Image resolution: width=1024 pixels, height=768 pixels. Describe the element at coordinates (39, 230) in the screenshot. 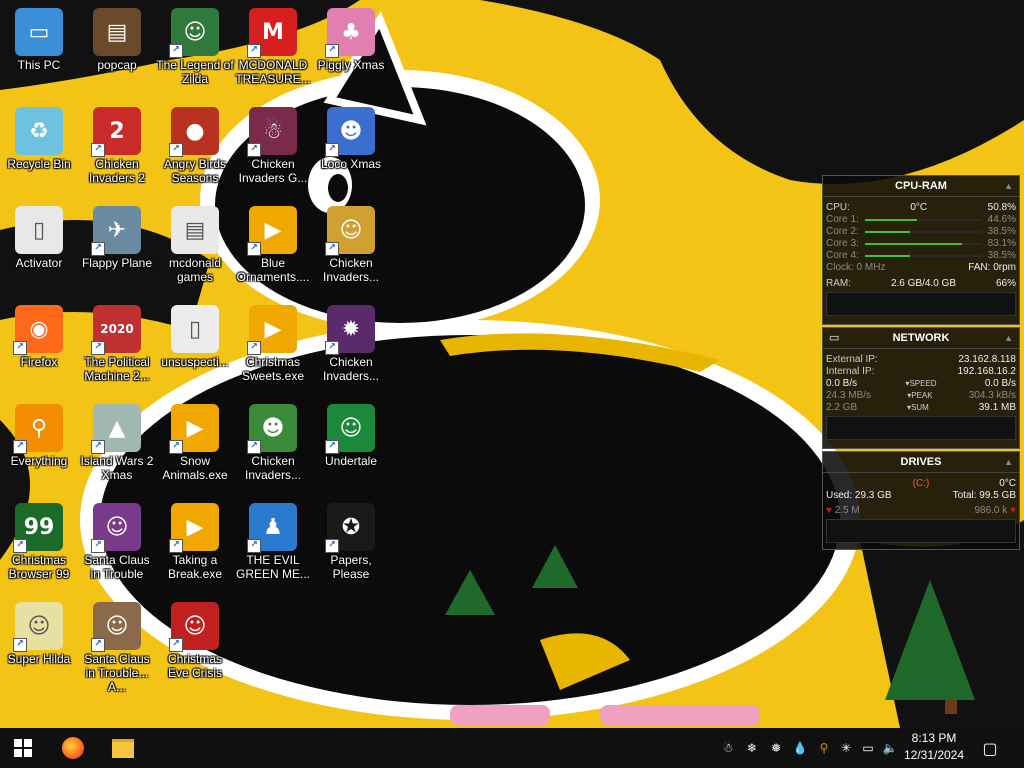

I see `icon-glyph: ▯` at that location.